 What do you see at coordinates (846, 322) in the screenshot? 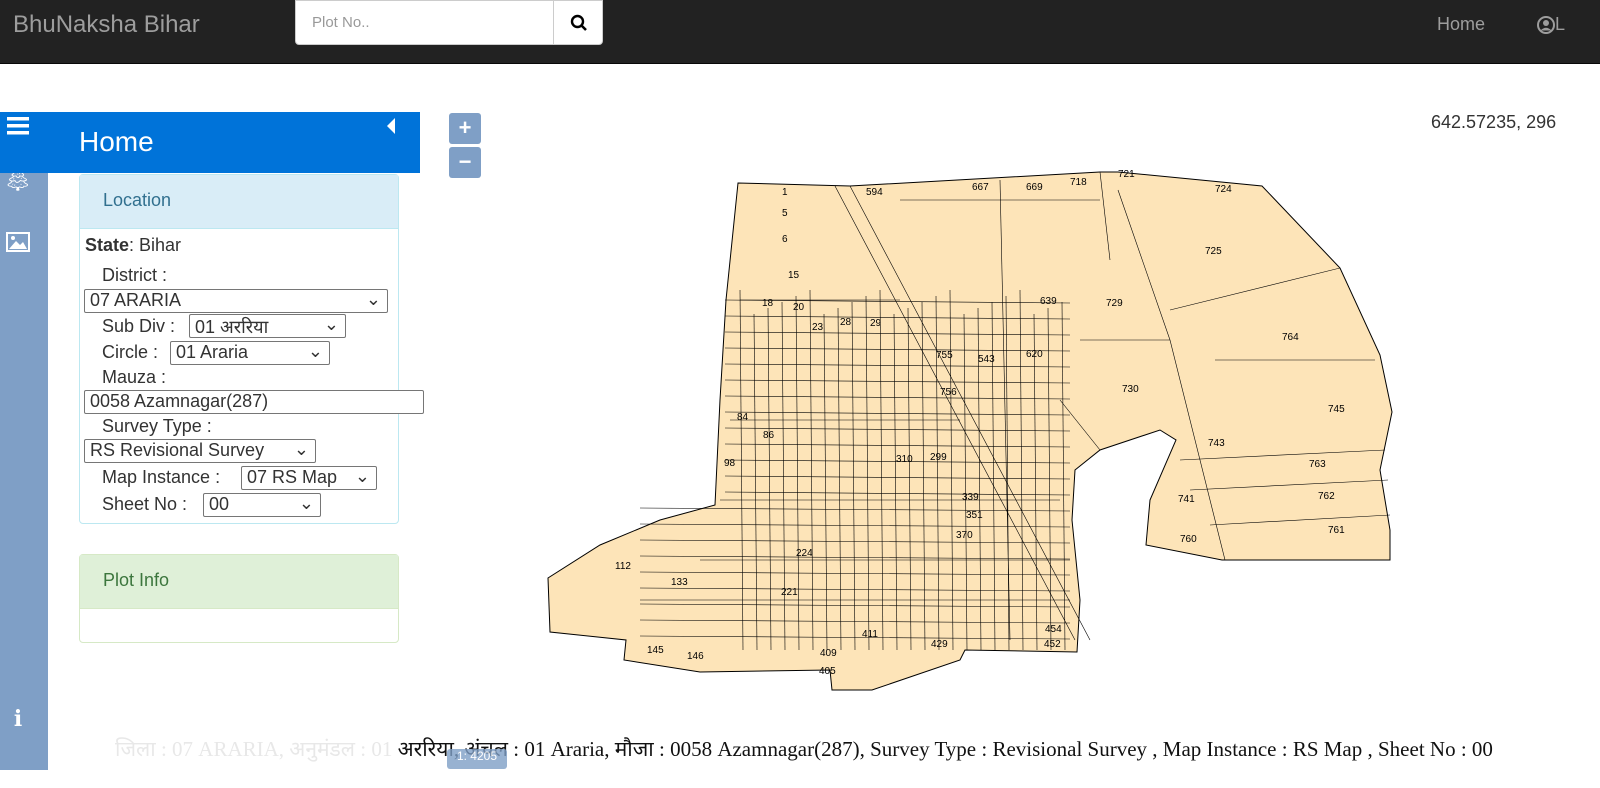
I see `plot-number-label: 28` at bounding box center [846, 322].